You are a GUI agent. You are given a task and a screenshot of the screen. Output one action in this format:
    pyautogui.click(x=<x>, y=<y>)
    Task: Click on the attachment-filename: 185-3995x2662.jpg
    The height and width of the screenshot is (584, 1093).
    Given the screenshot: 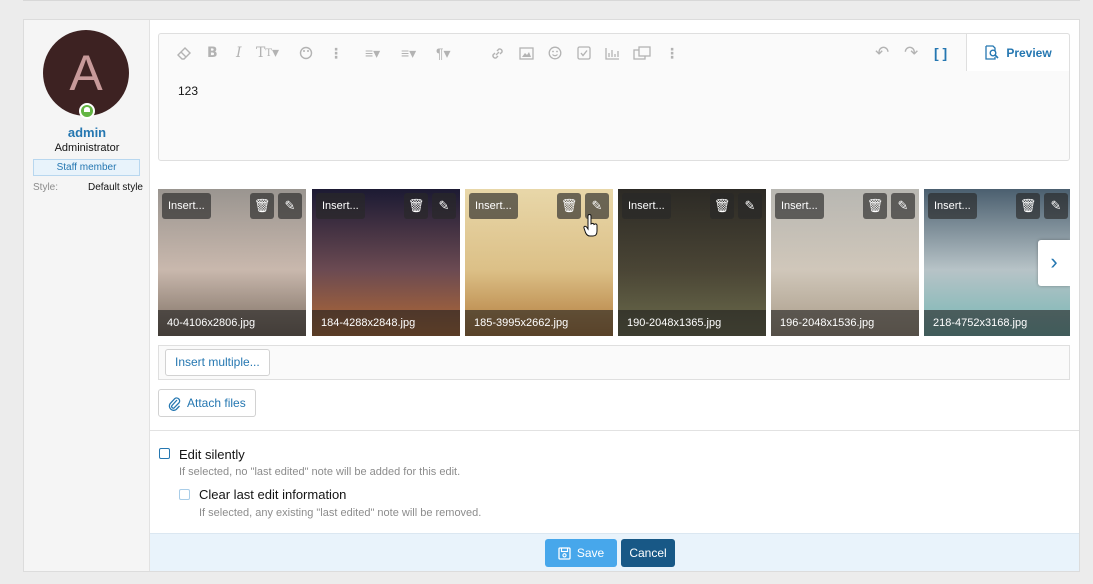 What is the action you would take?
    pyautogui.click(x=539, y=323)
    